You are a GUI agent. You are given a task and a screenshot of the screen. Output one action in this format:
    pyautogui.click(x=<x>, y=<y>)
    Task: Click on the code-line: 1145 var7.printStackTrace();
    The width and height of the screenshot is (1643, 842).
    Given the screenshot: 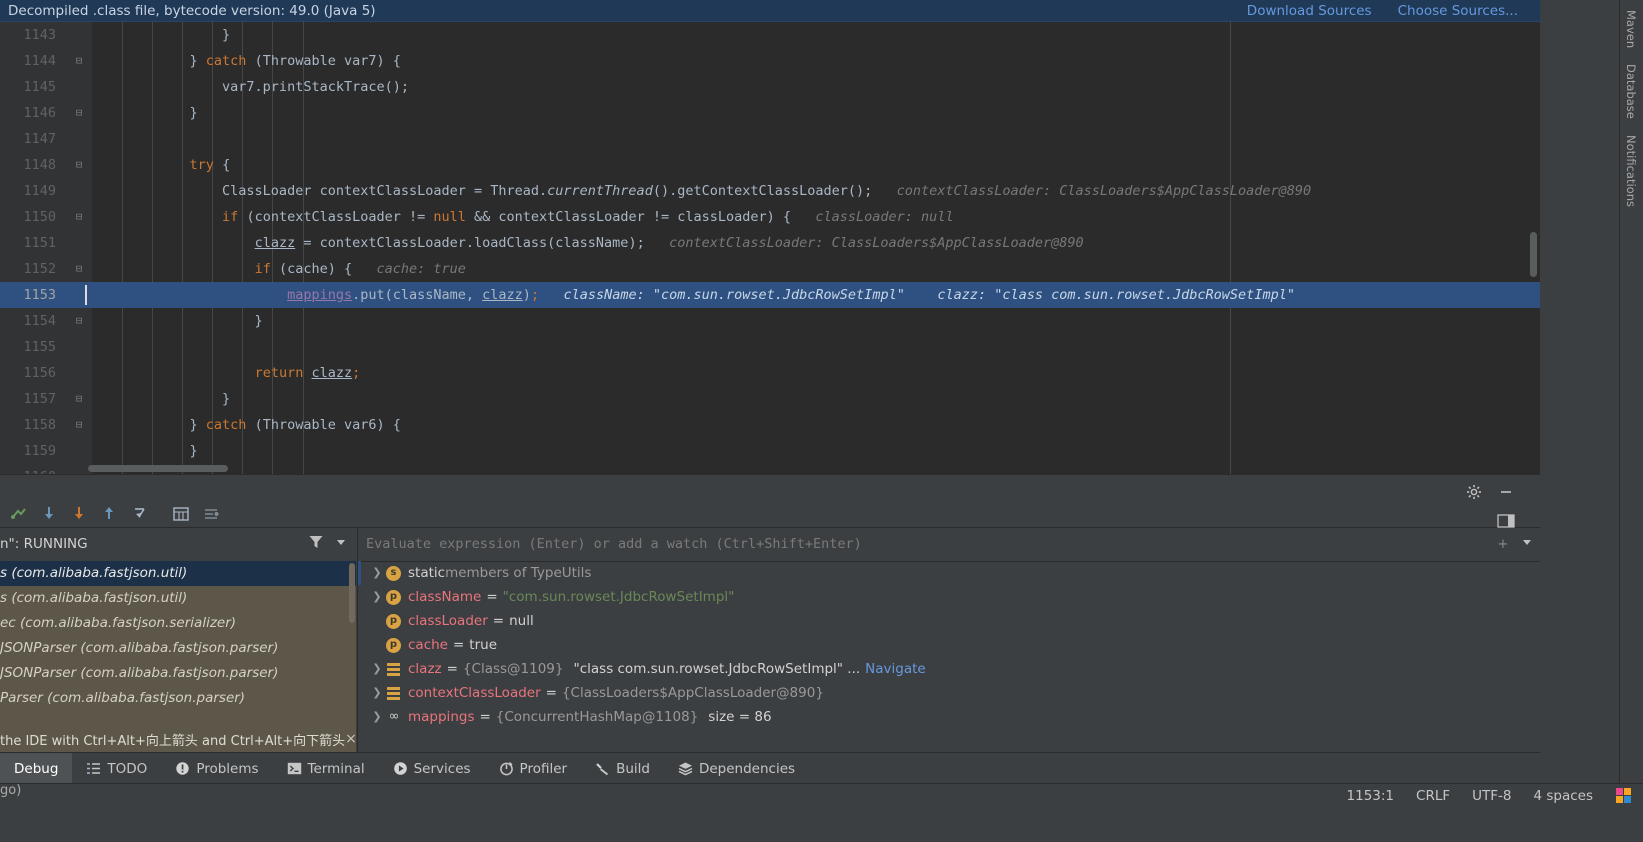 What is the action you would take?
    pyautogui.click(x=770, y=87)
    